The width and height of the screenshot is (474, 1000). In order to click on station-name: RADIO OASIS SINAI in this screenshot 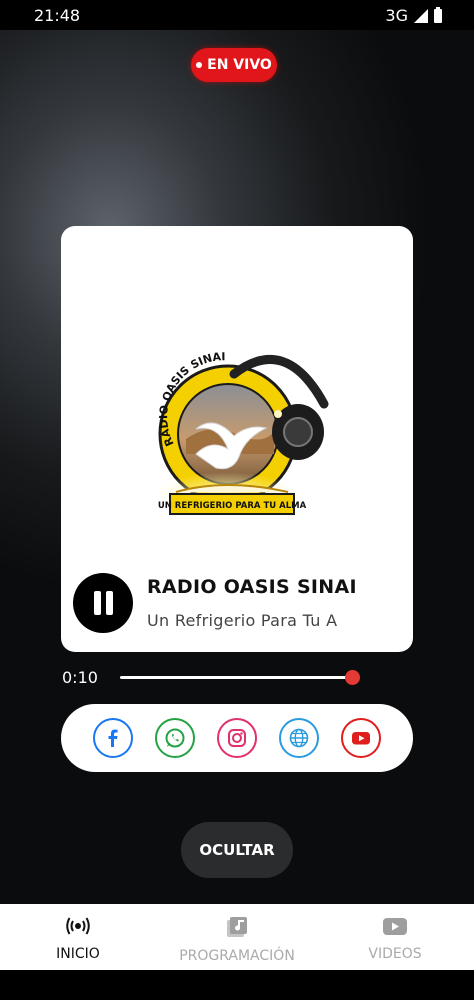, I will do `click(252, 587)`.